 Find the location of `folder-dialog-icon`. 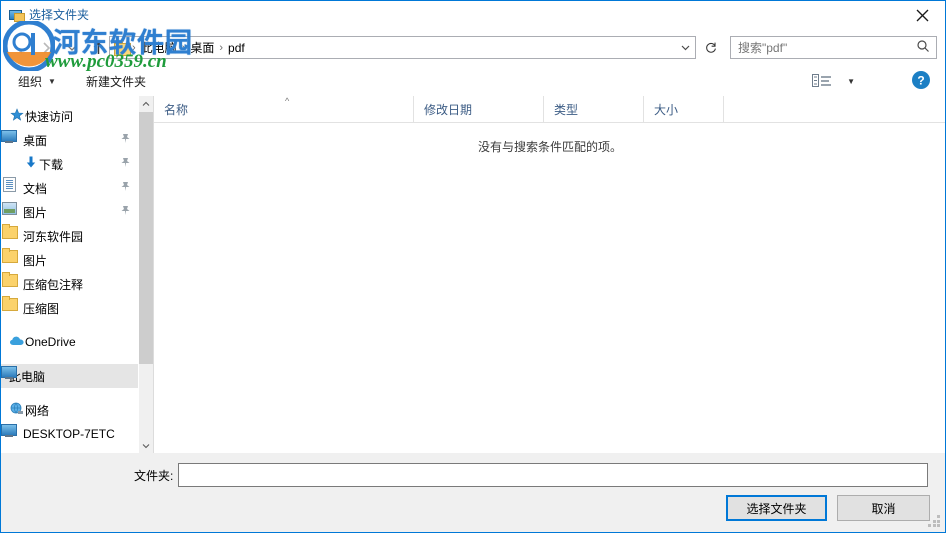

folder-dialog-icon is located at coordinates (16, 15).